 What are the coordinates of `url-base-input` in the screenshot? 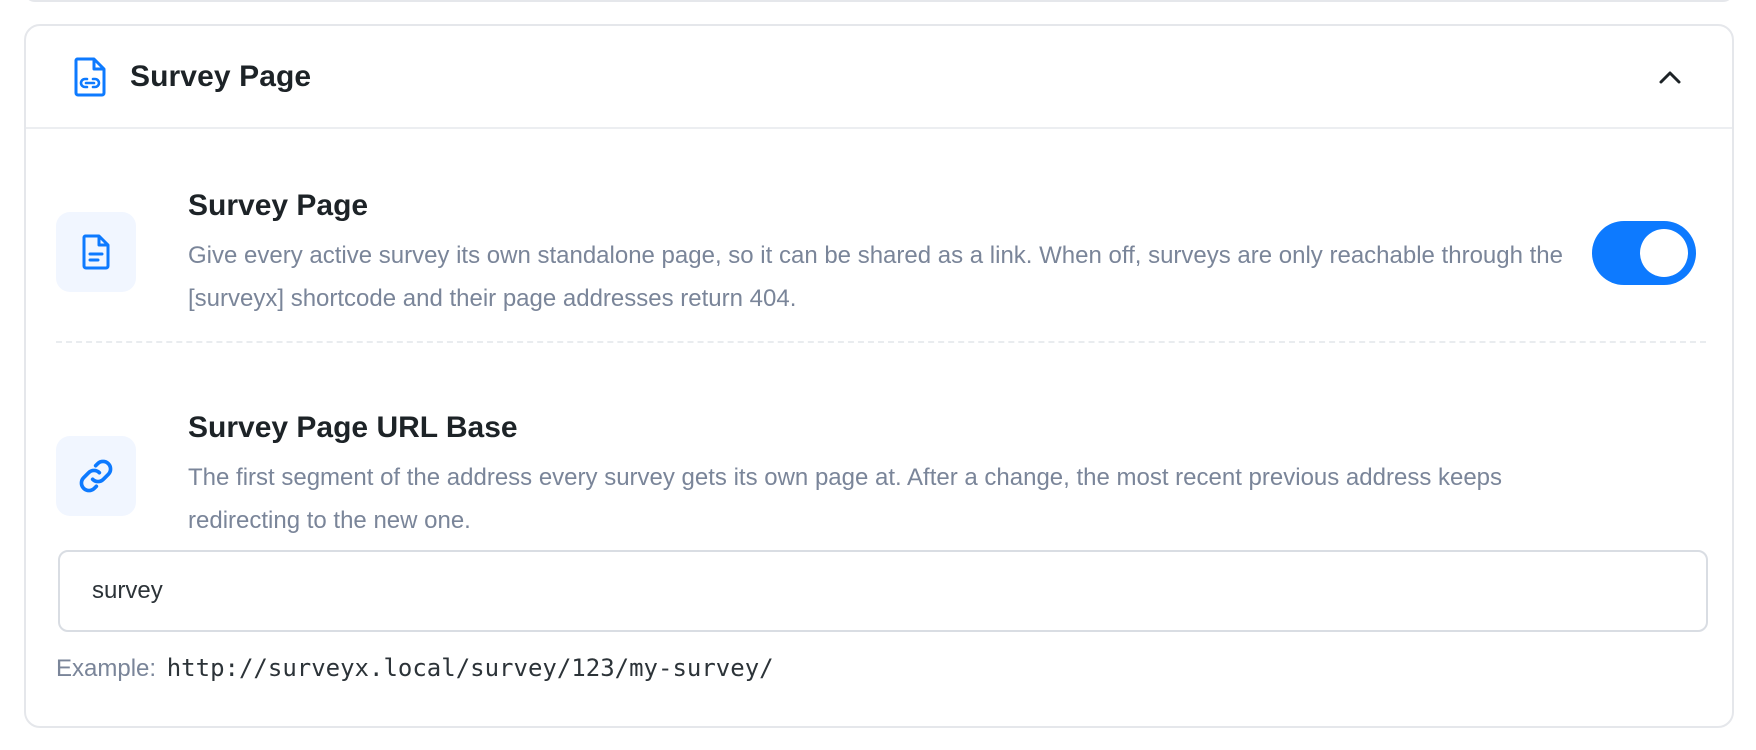 It's located at (883, 591).